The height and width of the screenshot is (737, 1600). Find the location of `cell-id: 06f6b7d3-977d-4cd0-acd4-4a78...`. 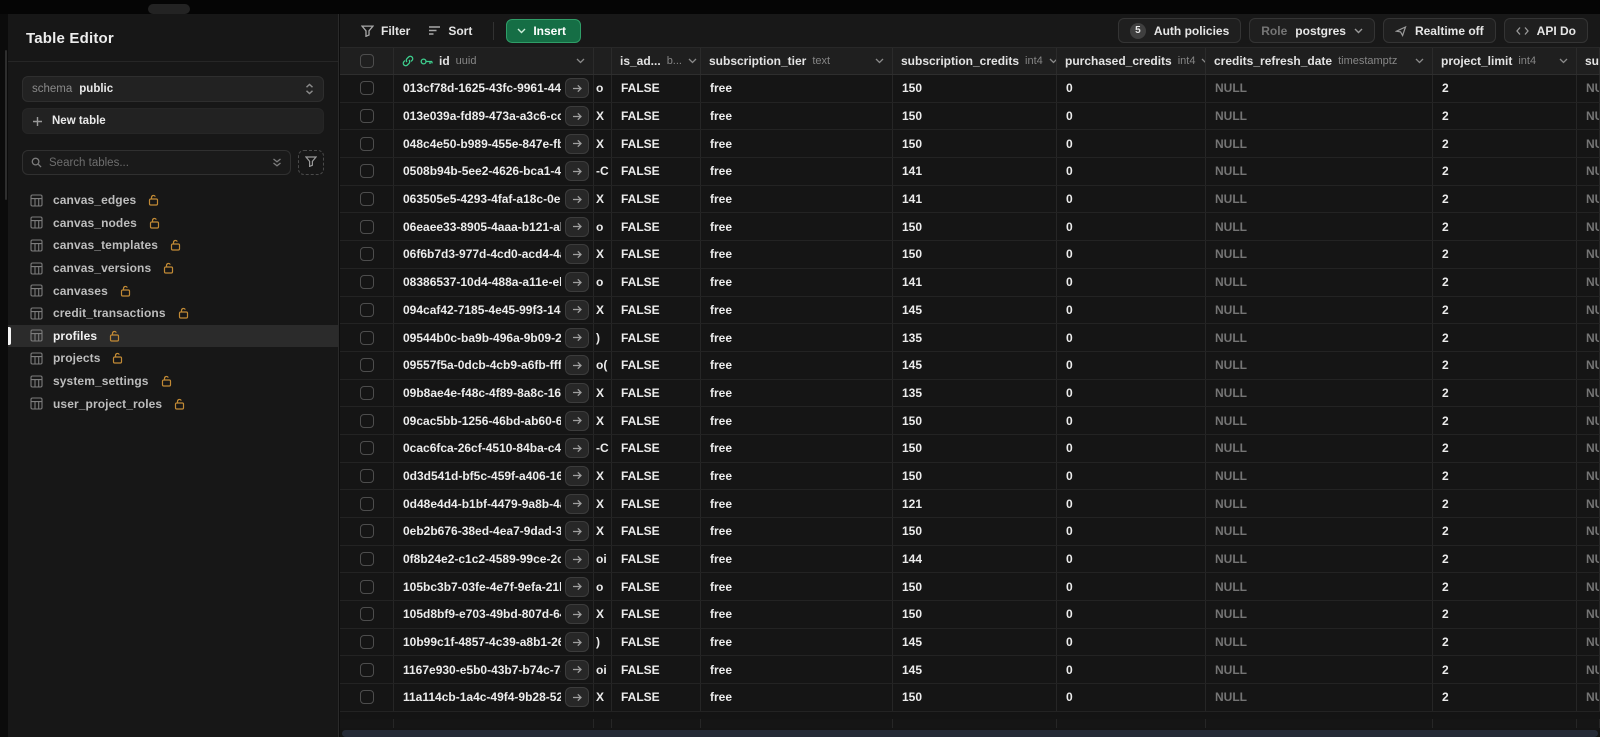

cell-id: 06f6b7d3-977d-4cd0-acd4-4a78... is located at coordinates (482, 254).